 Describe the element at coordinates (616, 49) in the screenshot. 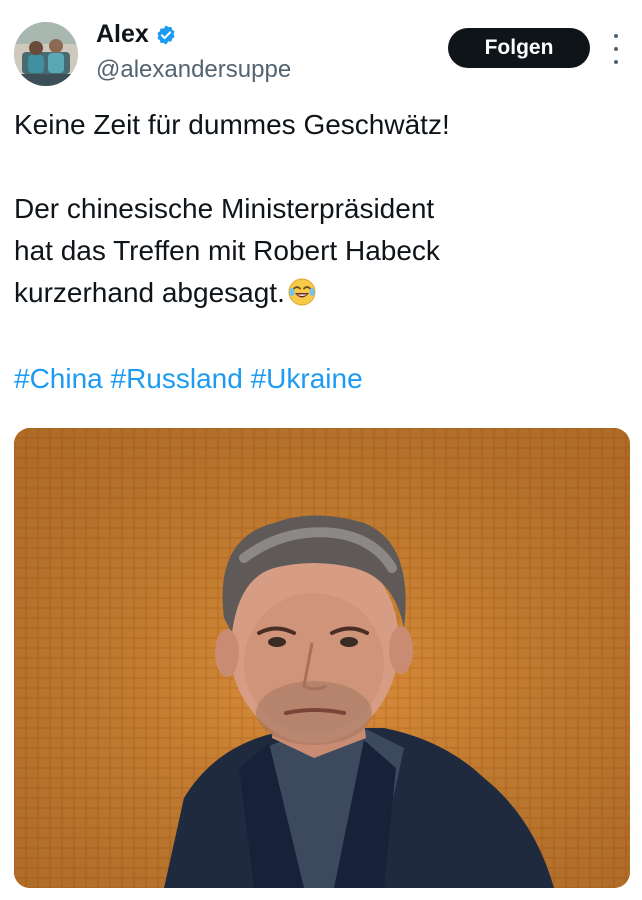

I see `more-options-icon` at that location.